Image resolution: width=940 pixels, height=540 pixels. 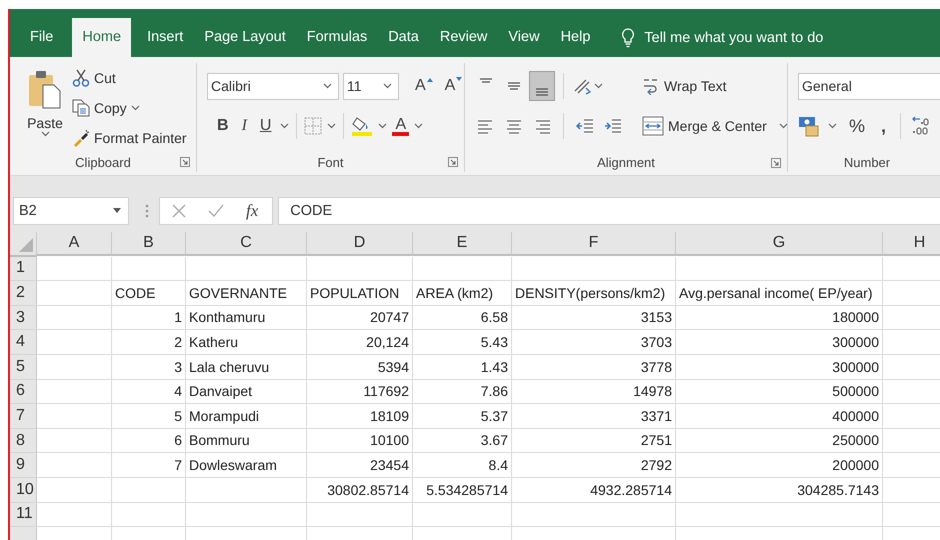 I want to click on sheet-cell: Katheru, so click(x=246, y=342).